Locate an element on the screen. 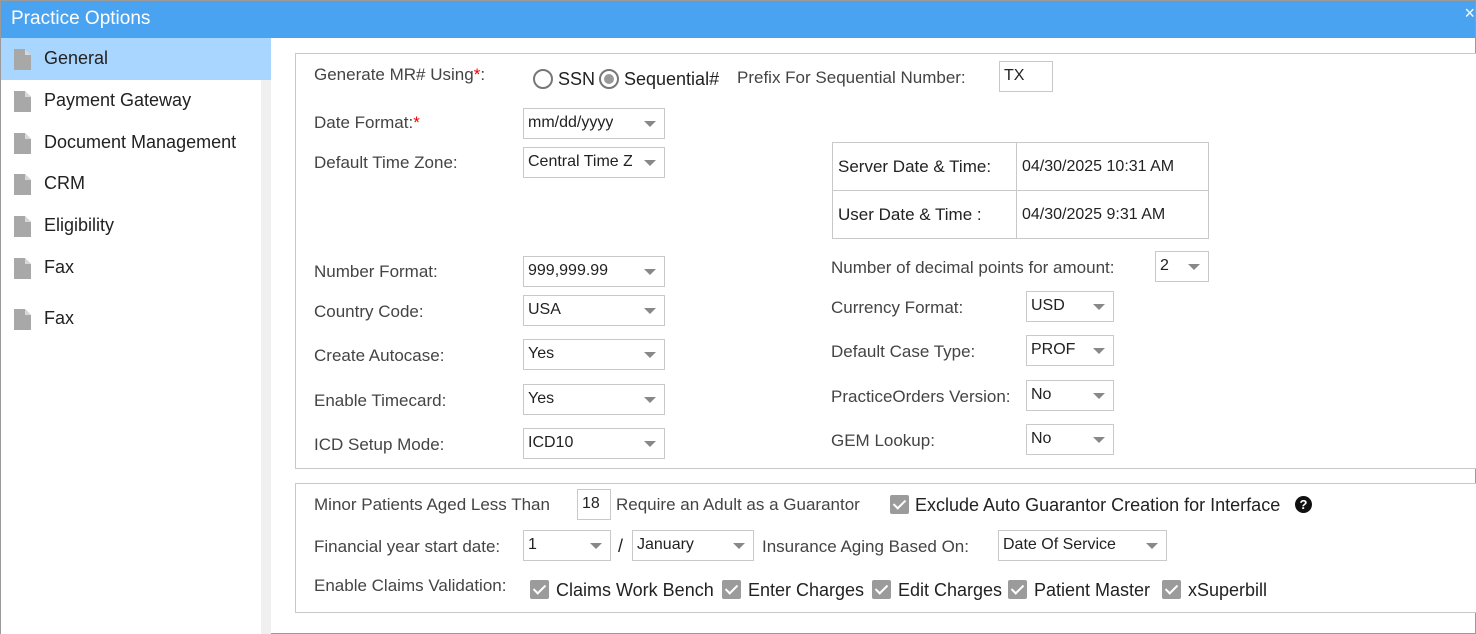 This screenshot has width=1476, height=634. window-title: Practice Options is located at coordinates (81, 18).